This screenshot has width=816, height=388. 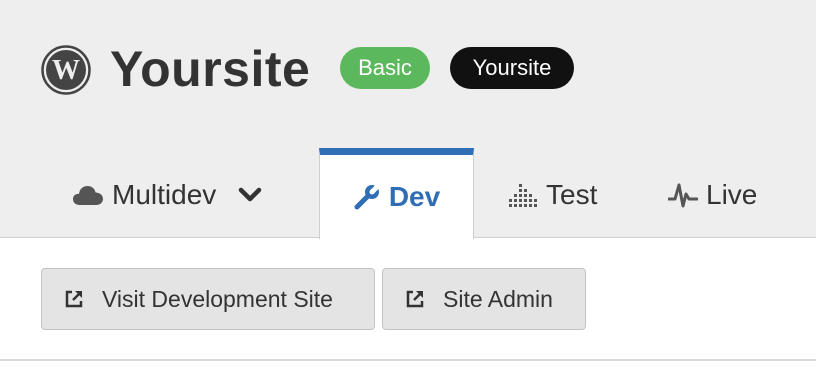 What do you see at coordinates (732, 194) in the screenshot?
I see `tab-label: Live` at bounding box center [732, 194].